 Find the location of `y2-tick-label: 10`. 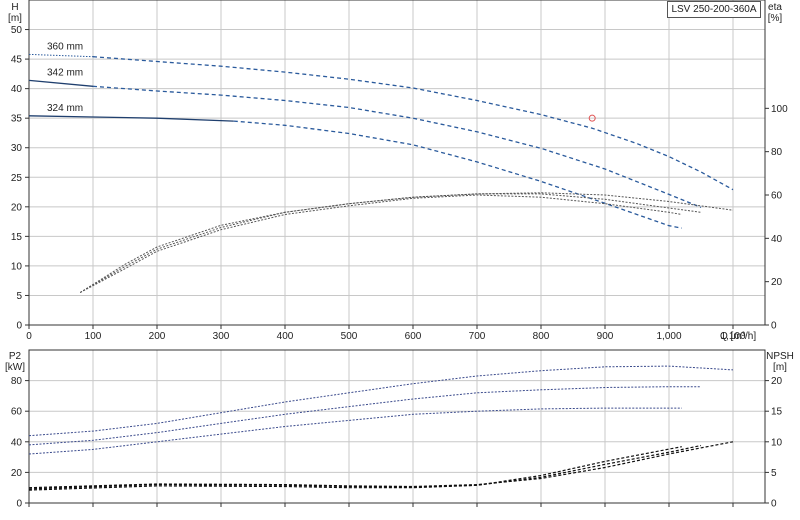

y2-tick-label: 10 is located at coordinates (777, 442).